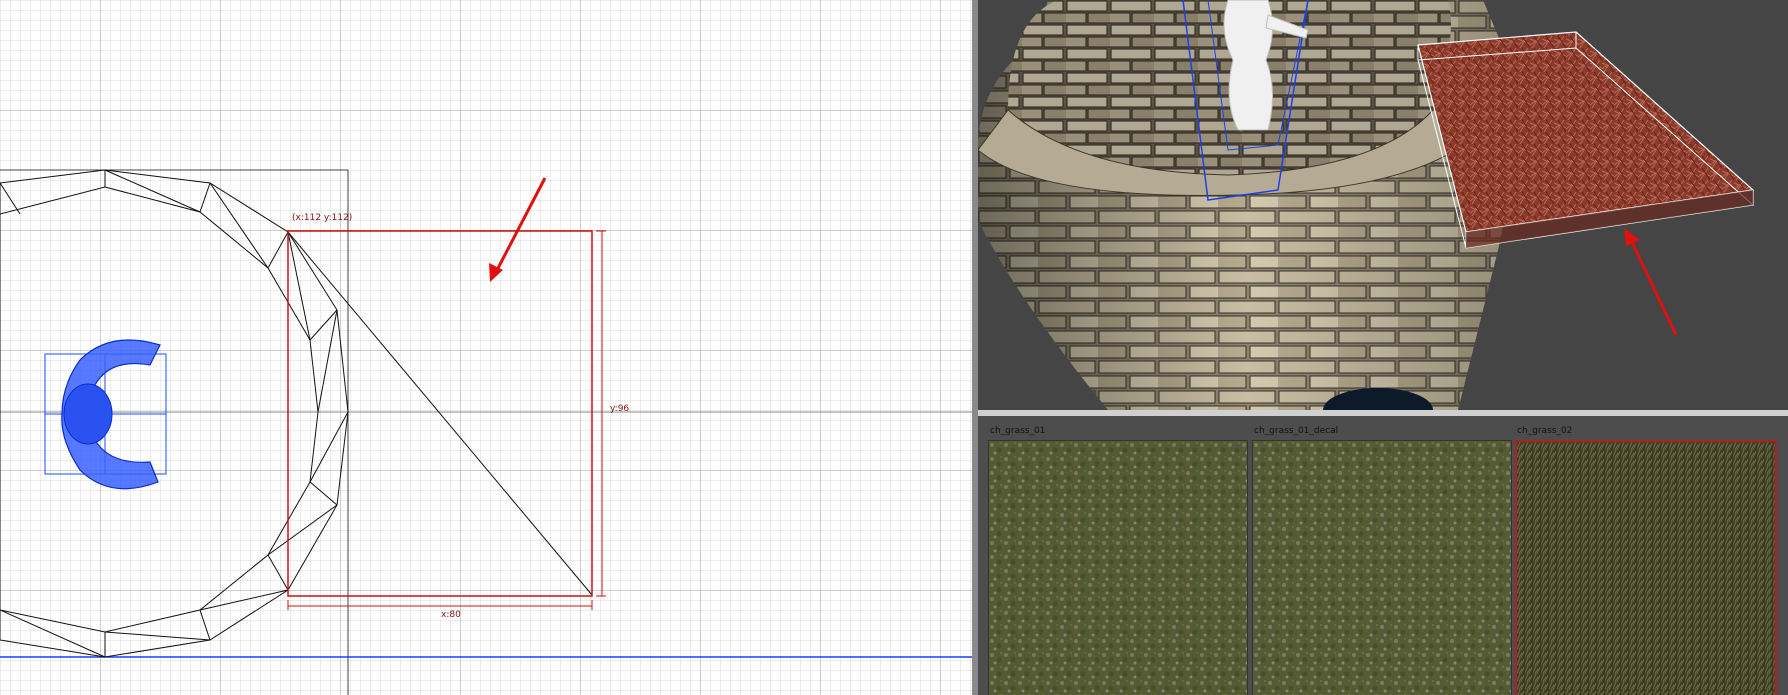 The width and height of the screenshot is (1788, 695). I want to click on texture-tile-selected: ch_grass_02, so click(1646, 560).